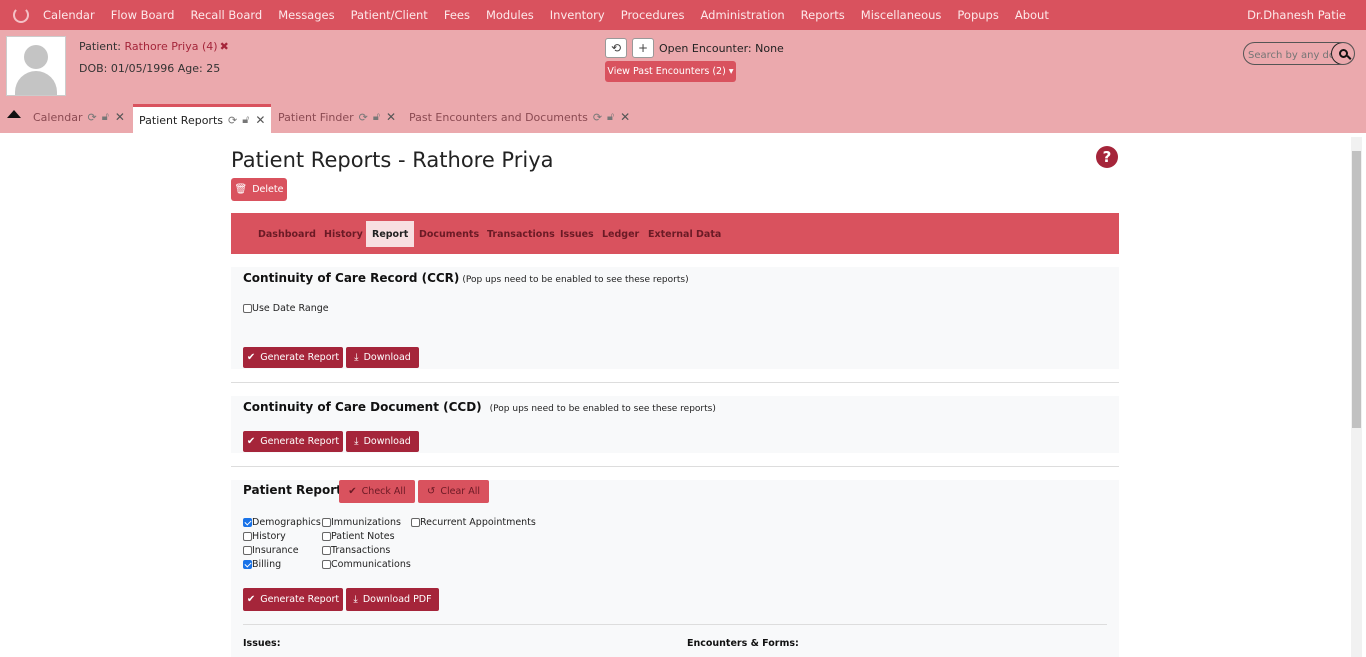 This screenshot has height=657, width=1366. I want to click on recurrent-appointments-checkbox: Recurrent Appointments, so click(473, 522).